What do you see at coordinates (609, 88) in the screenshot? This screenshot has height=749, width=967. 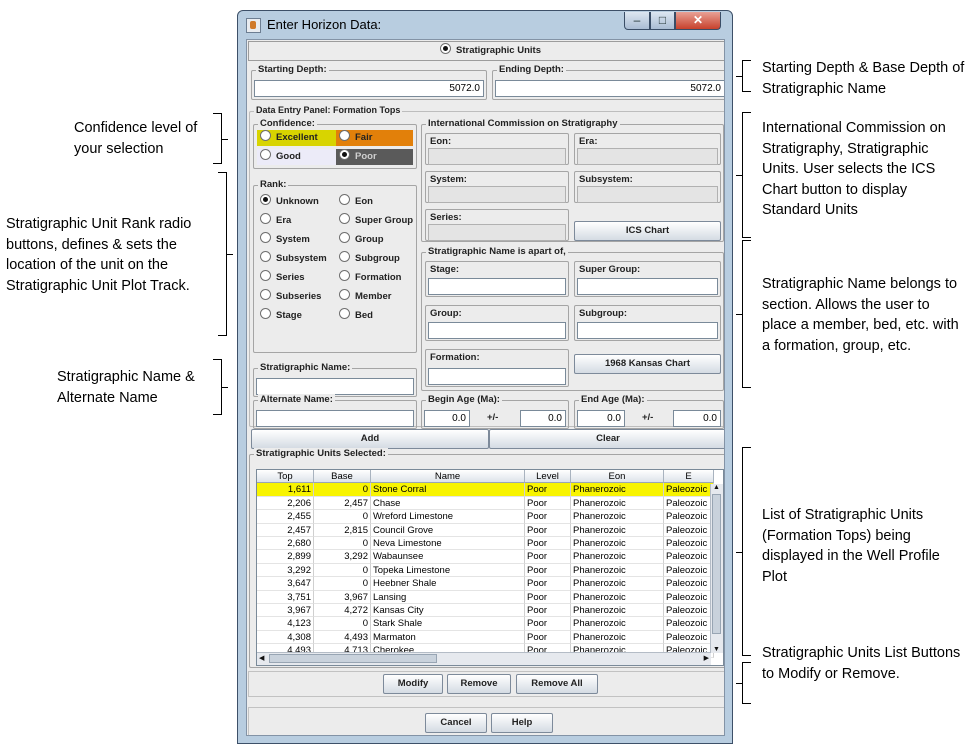 I see `ending-depth-input: 5072.0` at bounding box center [609, 88].